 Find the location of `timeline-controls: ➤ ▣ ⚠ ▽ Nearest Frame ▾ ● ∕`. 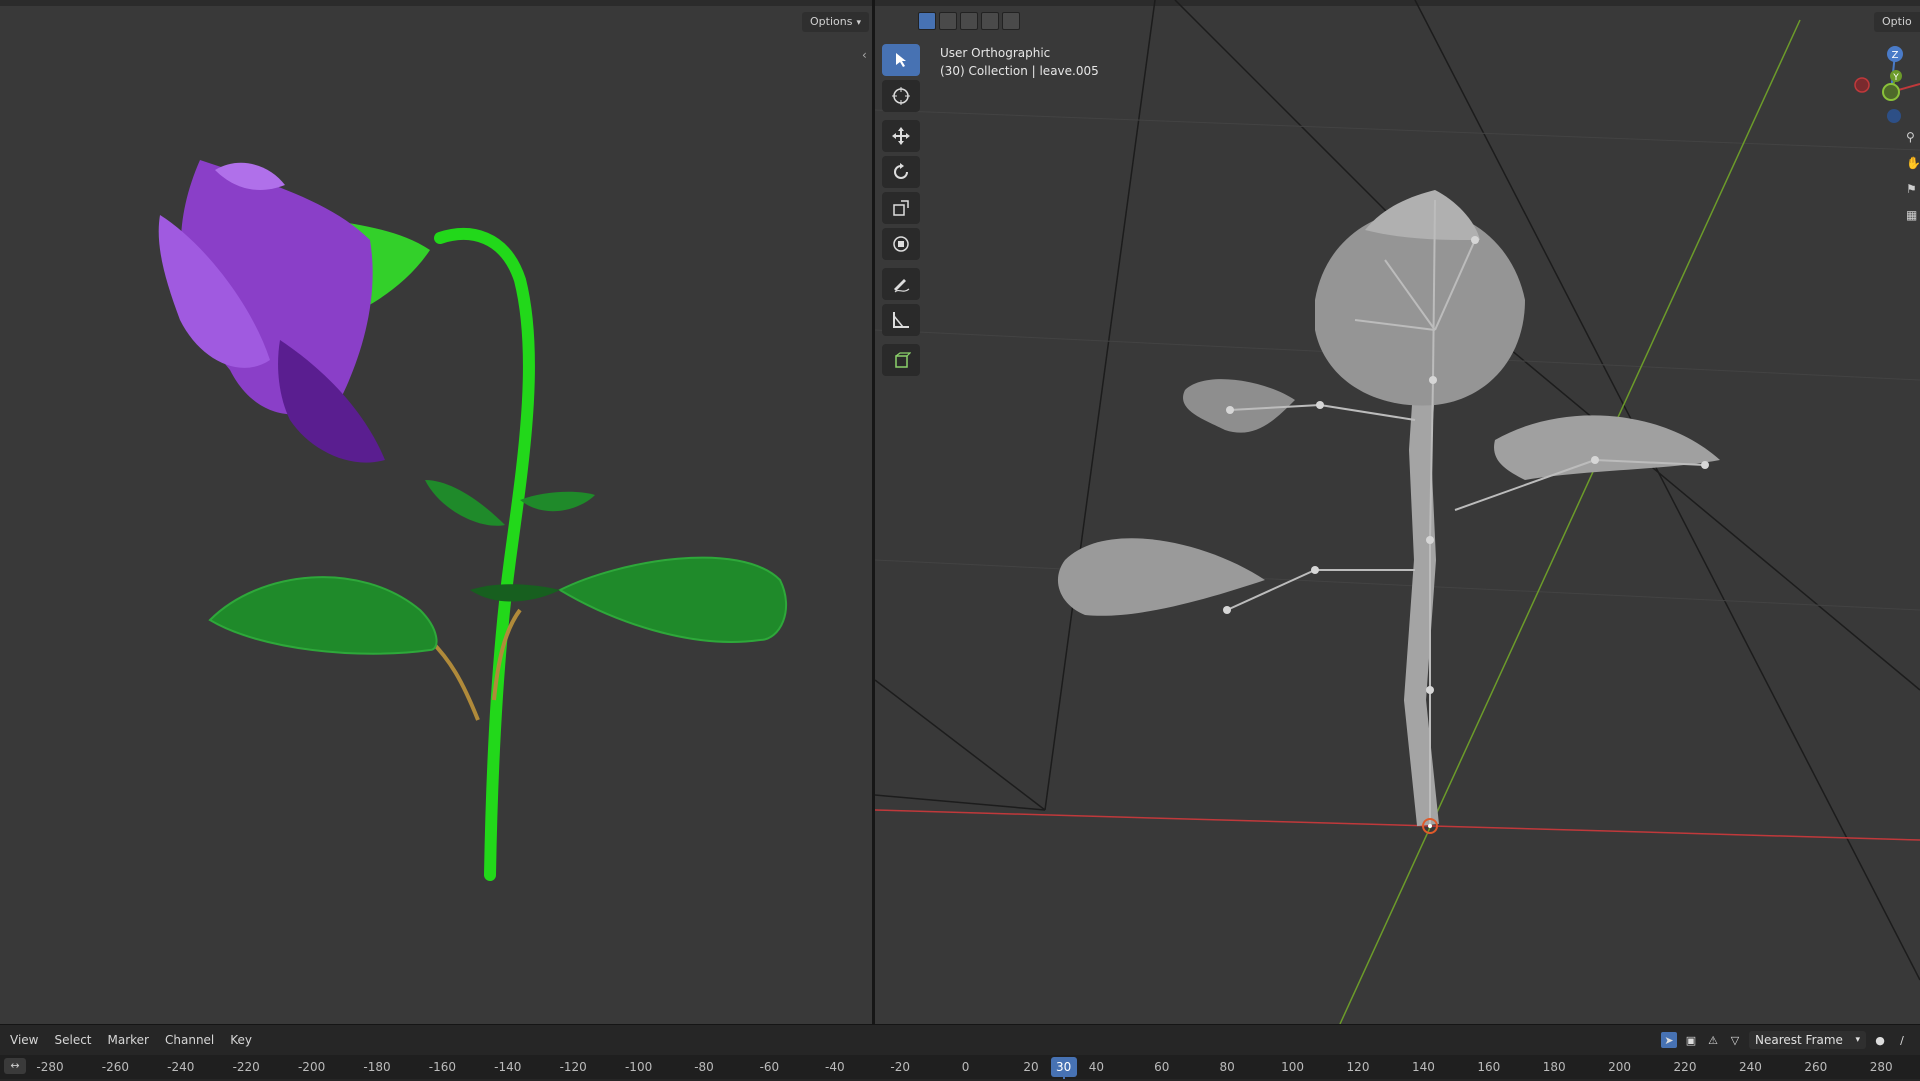

timeline-controls: ➤ ▣ ⚠ ▽ Nearest Frame ▾ ● ∕ is located at coordinates (1785, 1040).